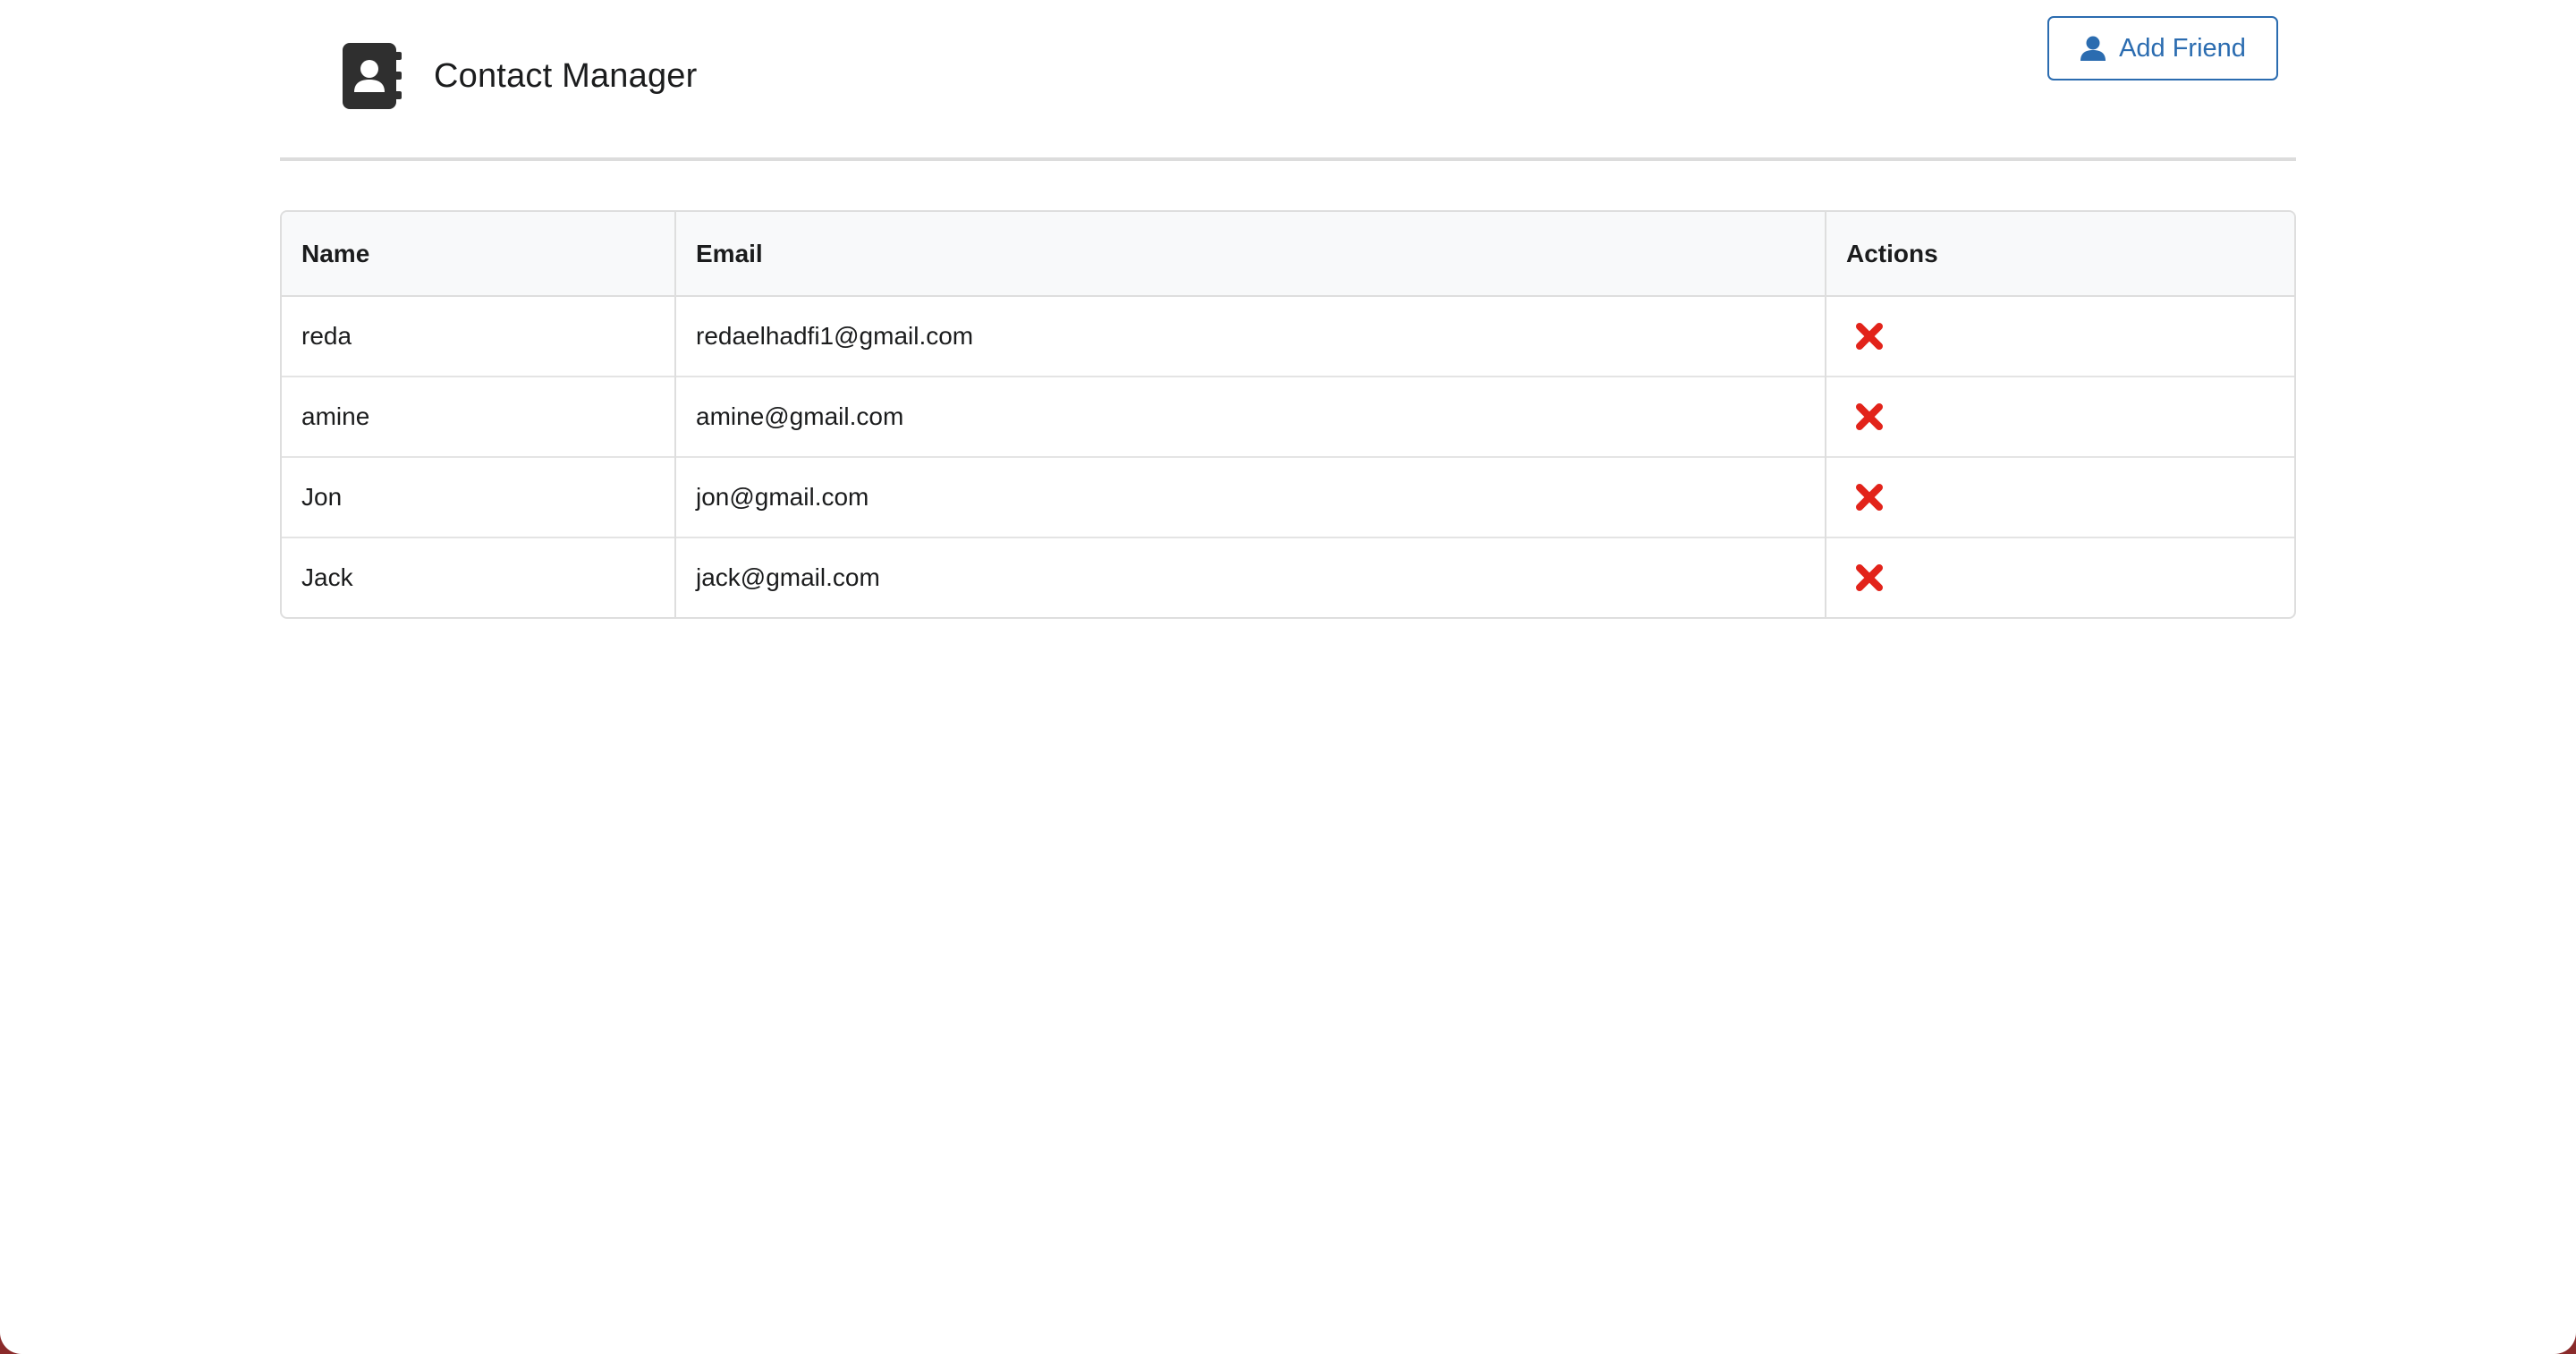  What do you see at coordinates (1288, 80) in the screenshot?
I see `header: Contact Manager Add Friend` at bounding box center [1288, 80].